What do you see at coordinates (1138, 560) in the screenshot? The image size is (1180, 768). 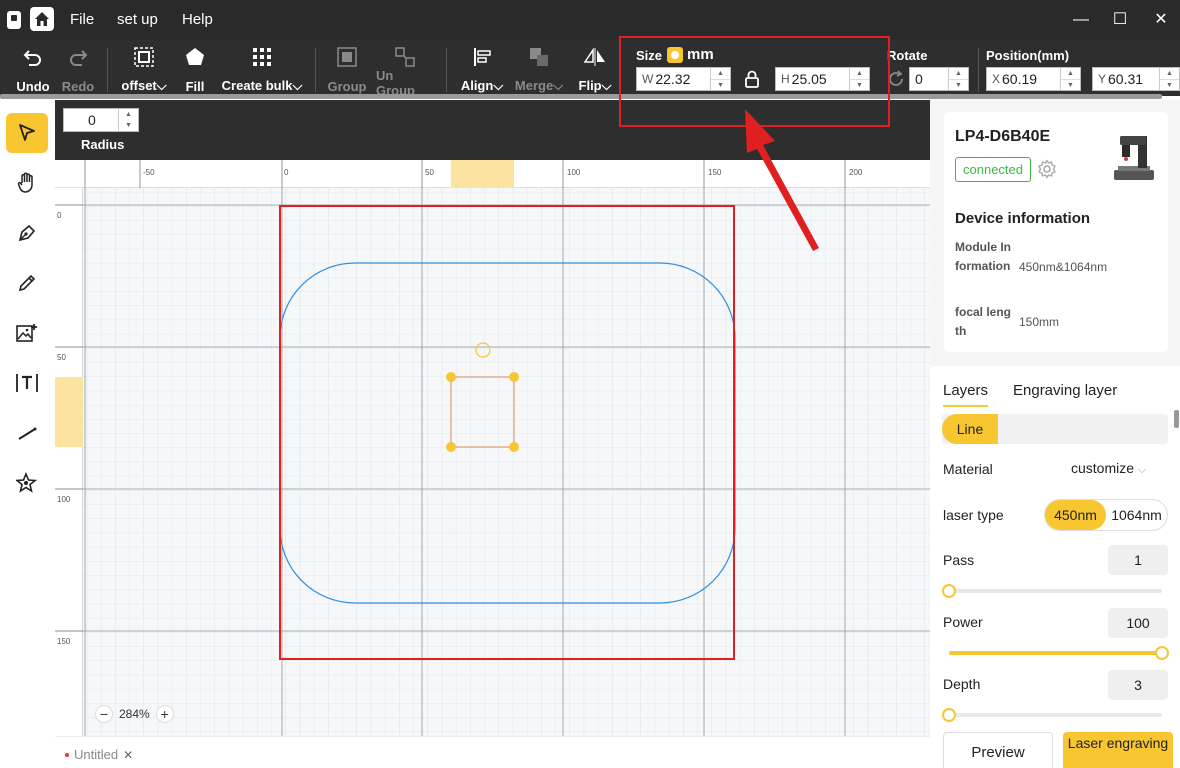 I see `pass-input: 1` at bounding box center [1138, 560].